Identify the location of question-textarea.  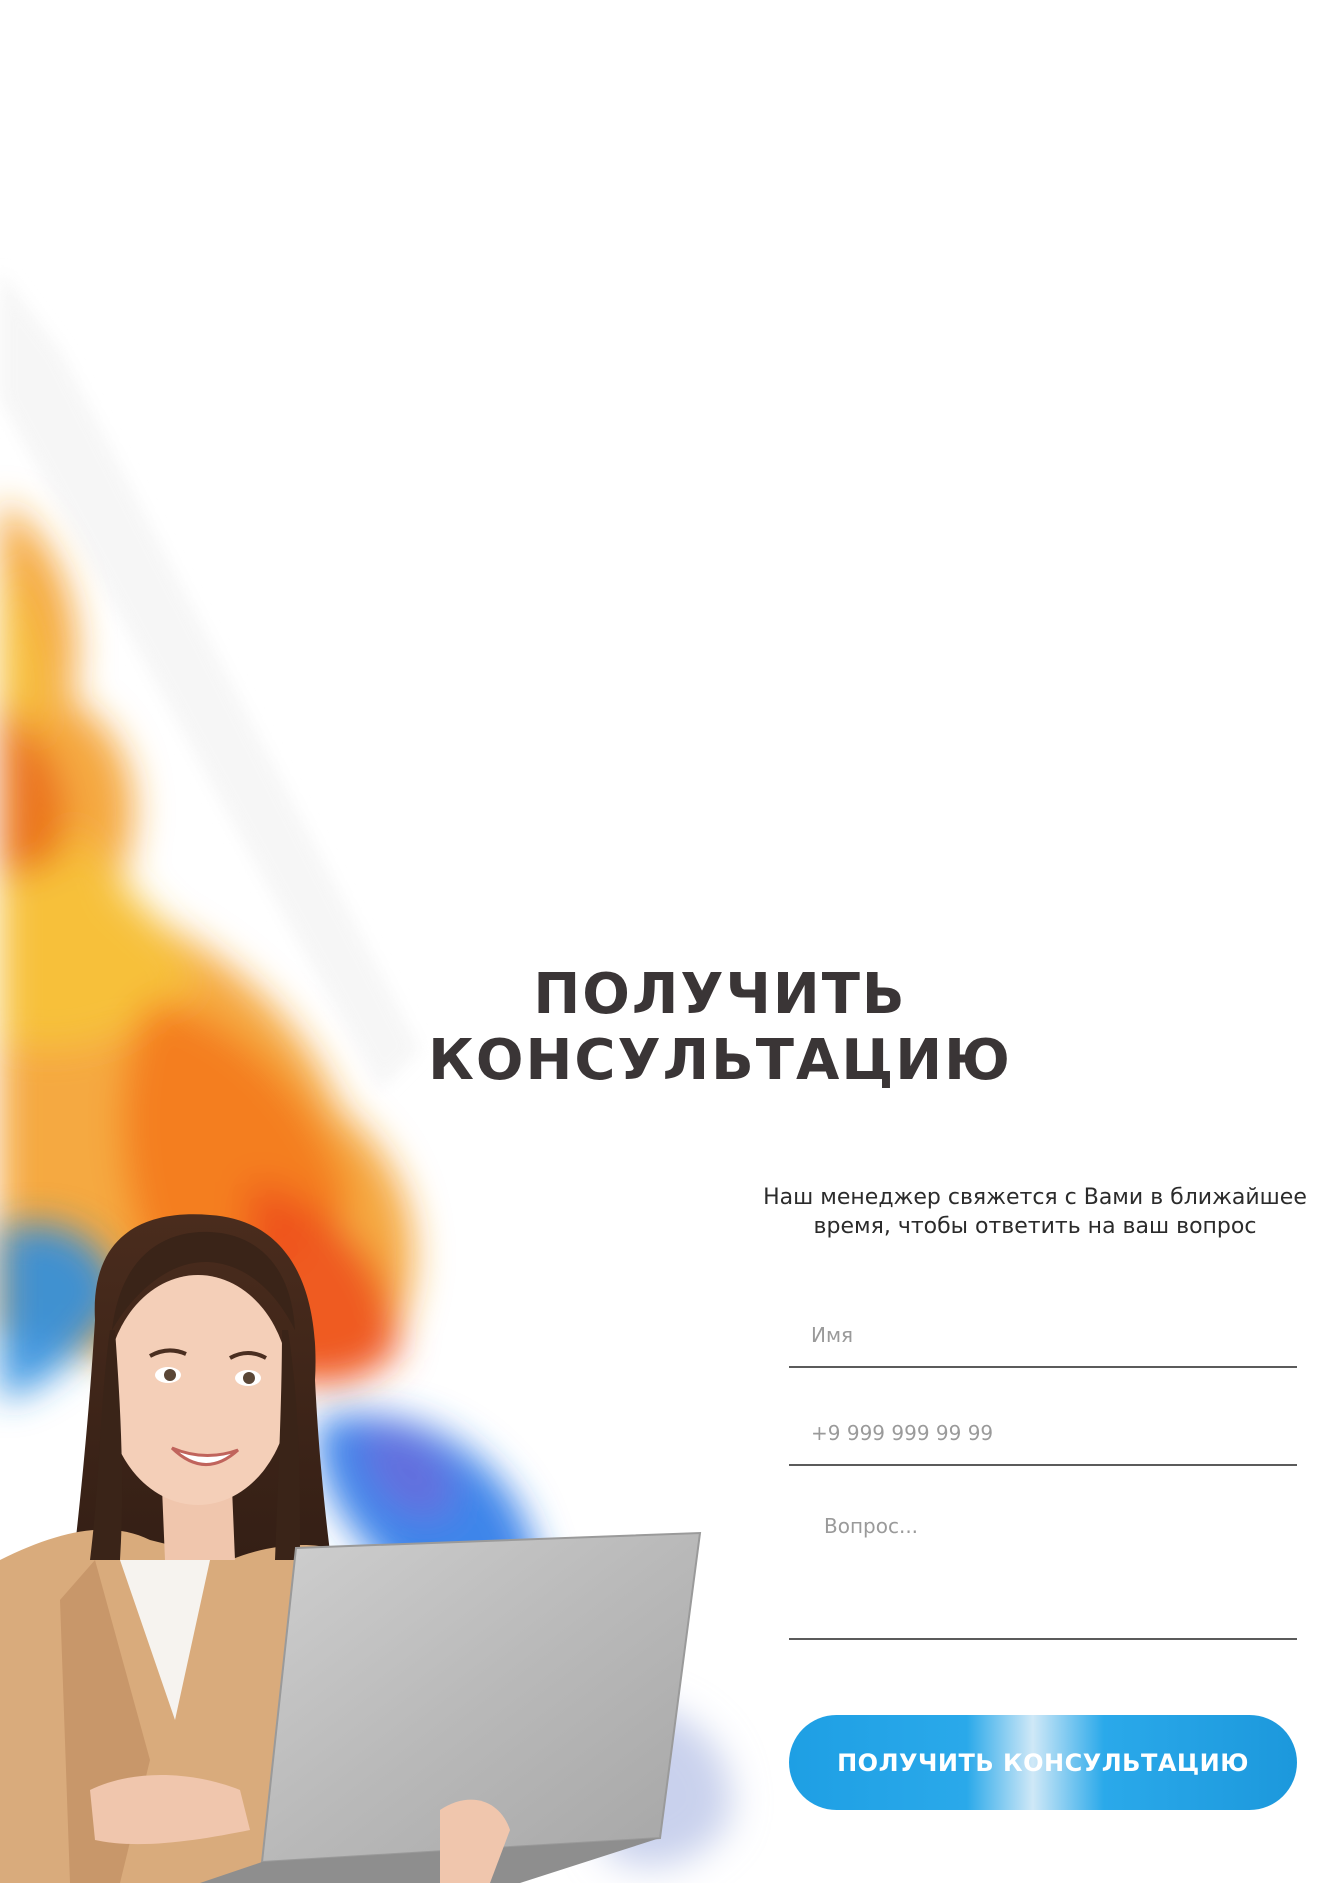
(1043, 1561).